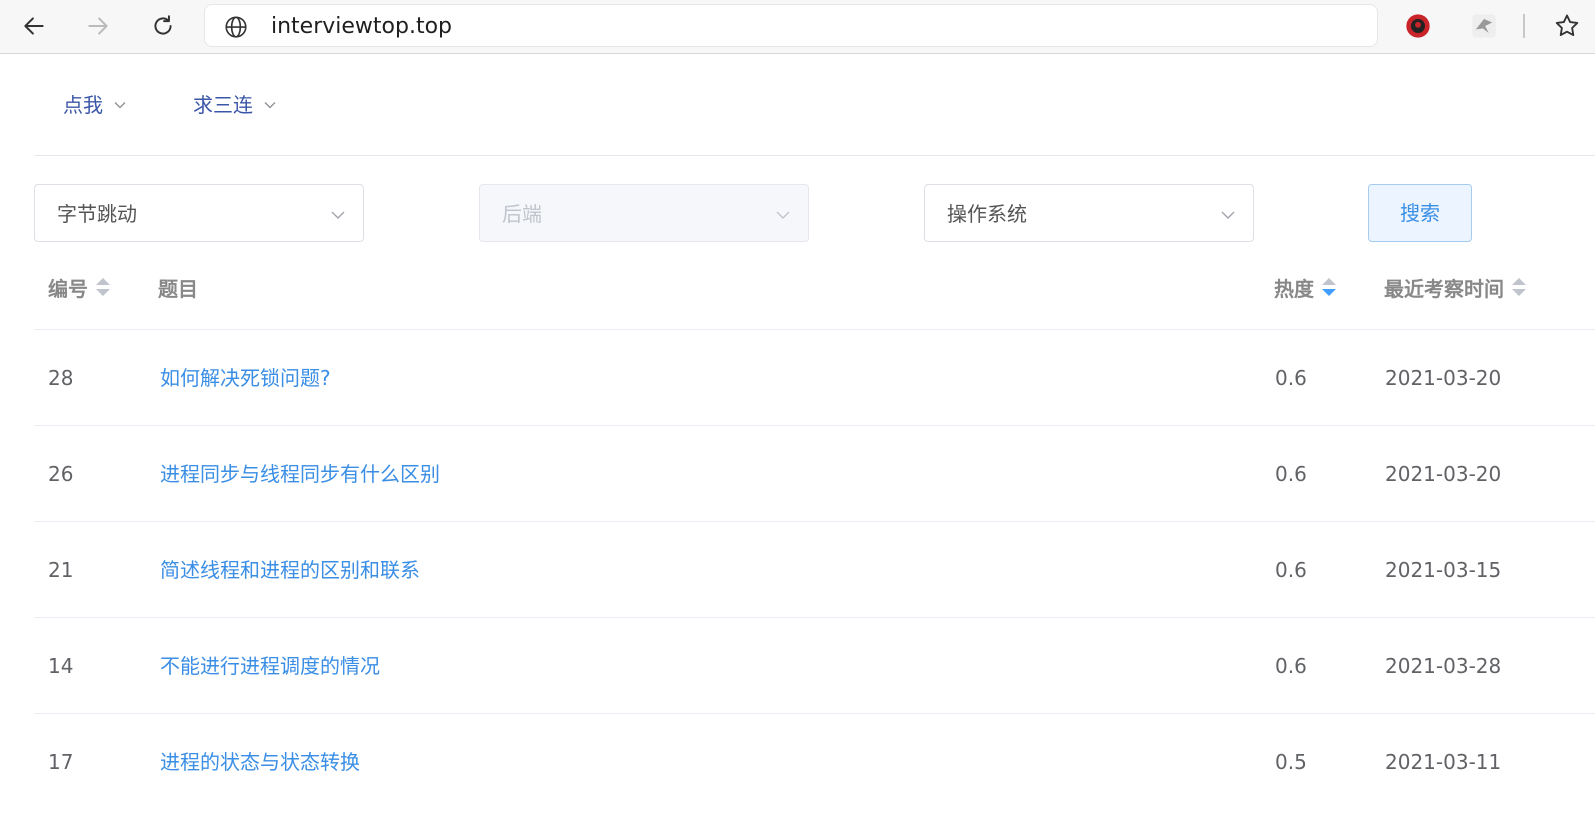 The height and width of the screenshot is (820, 1595). Describe the element at coordinates (236, 27) in the screenshot. I see `globe-icon` at that location.